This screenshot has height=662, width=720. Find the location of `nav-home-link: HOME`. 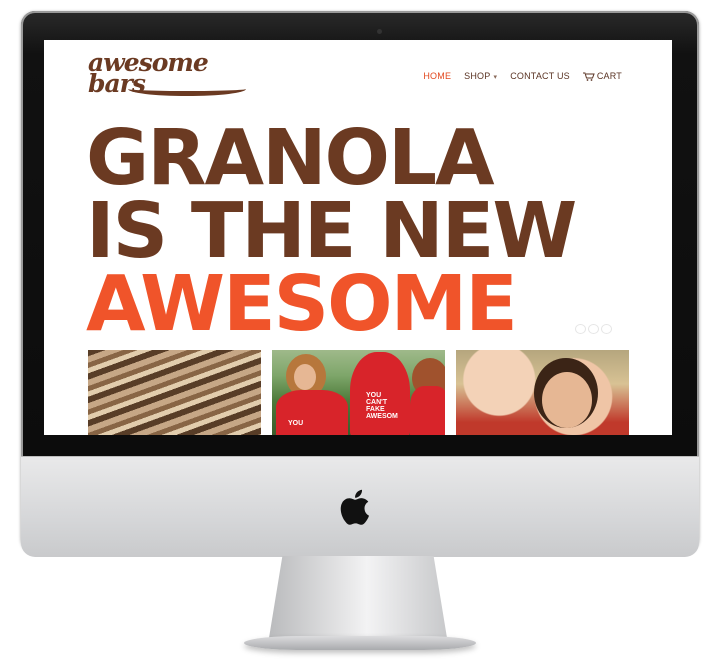

nav-home-link: HOME is located at coordinates (437, 76).